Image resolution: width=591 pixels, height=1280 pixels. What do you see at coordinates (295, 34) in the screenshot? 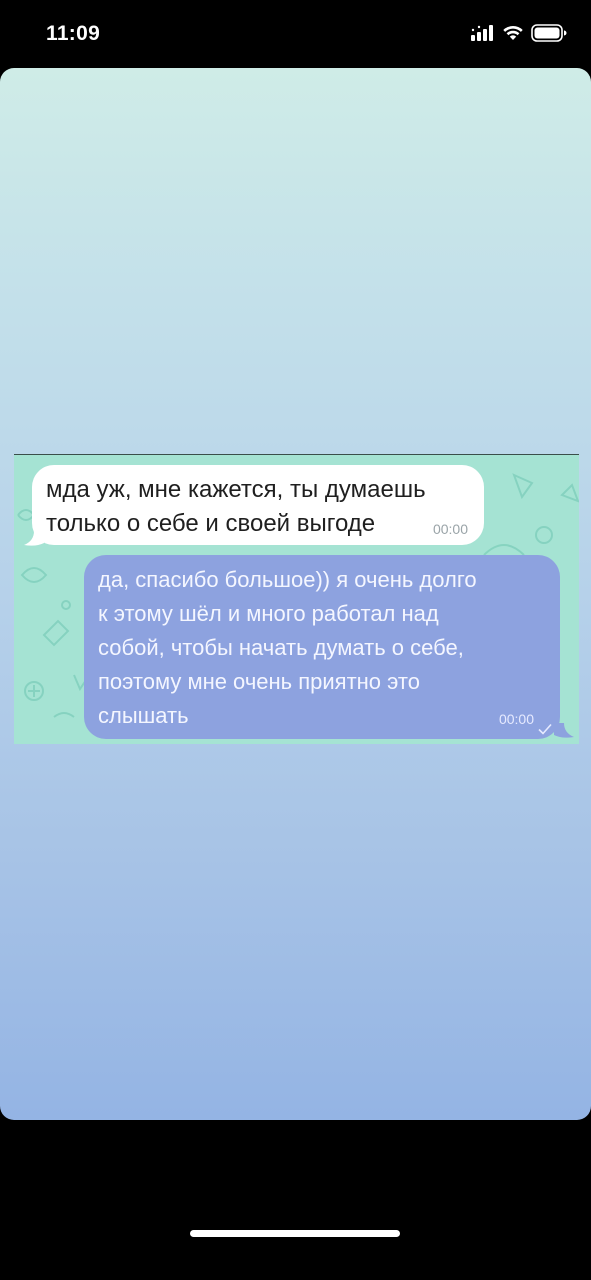
I see `status-bar: 11:09` at bounding box center [295, 34].